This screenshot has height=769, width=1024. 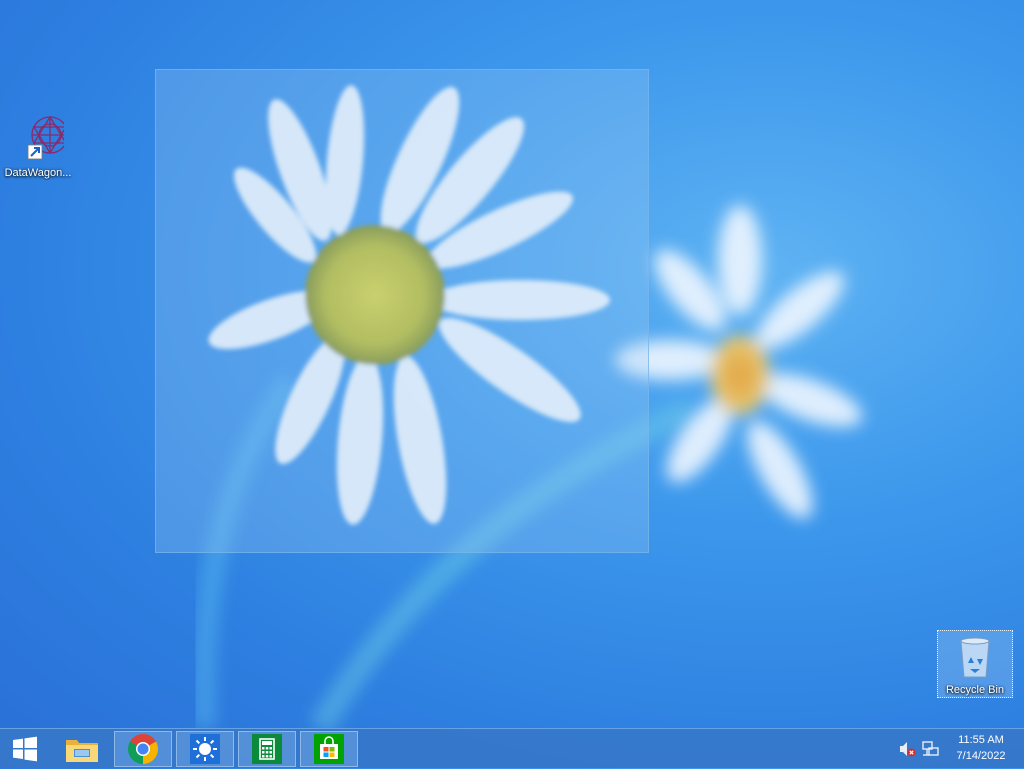 I want to click on clock-date: 7/14/2022, so click(x=981, y=756).